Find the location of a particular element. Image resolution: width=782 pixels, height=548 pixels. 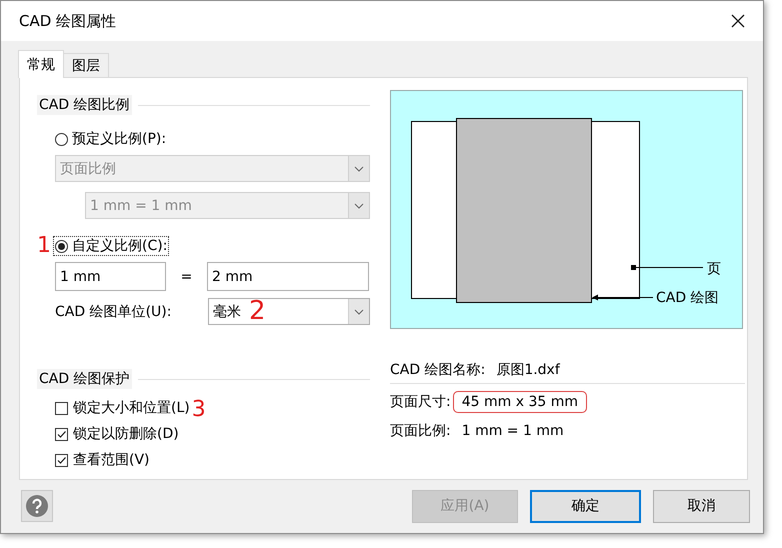

annotation-number: 2 is located at coordinates (257, 311).